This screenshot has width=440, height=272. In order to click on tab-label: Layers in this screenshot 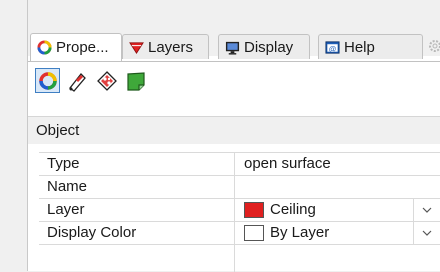, I will do `click(171, 47)`.